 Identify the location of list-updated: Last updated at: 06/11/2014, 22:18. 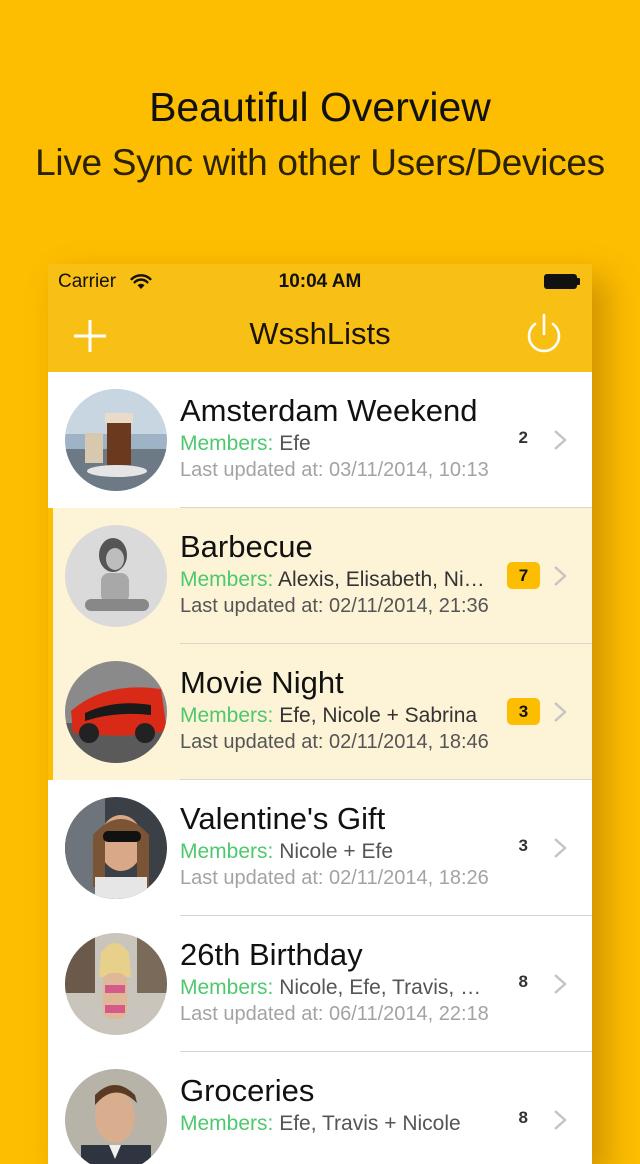
(334, 1014).